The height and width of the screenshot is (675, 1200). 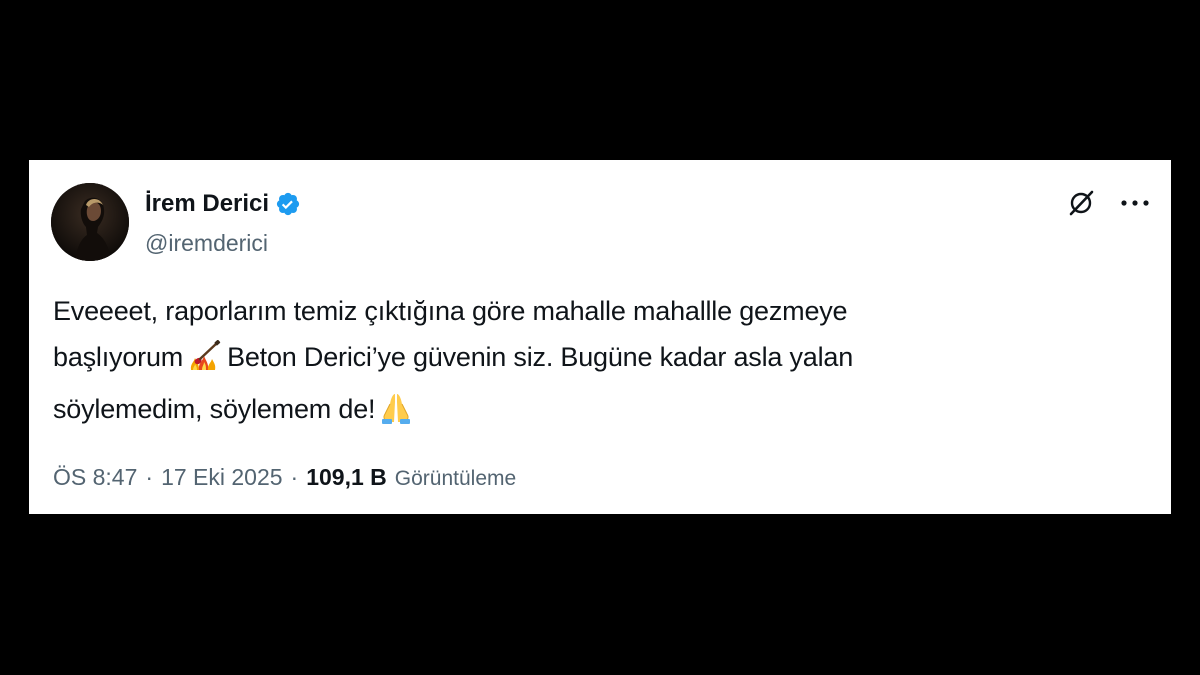 I want to click on grok-icon, so click(x=1081, y=203).